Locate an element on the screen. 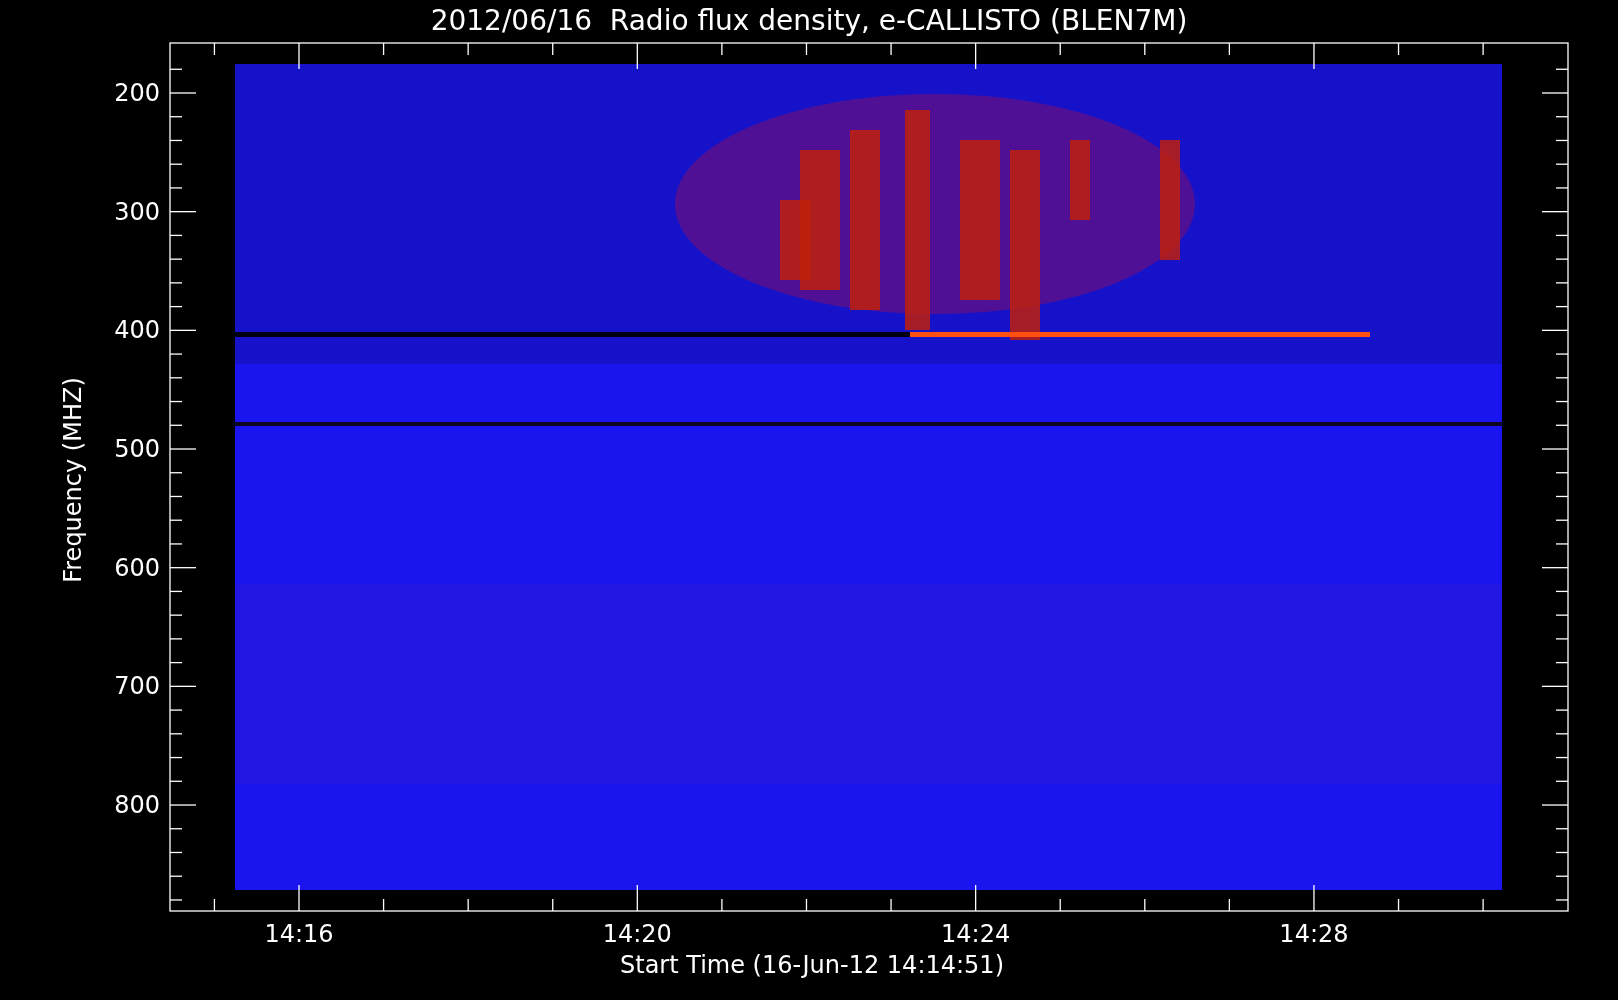  y-tick-label: 800 is located at coordinates (137, 805).